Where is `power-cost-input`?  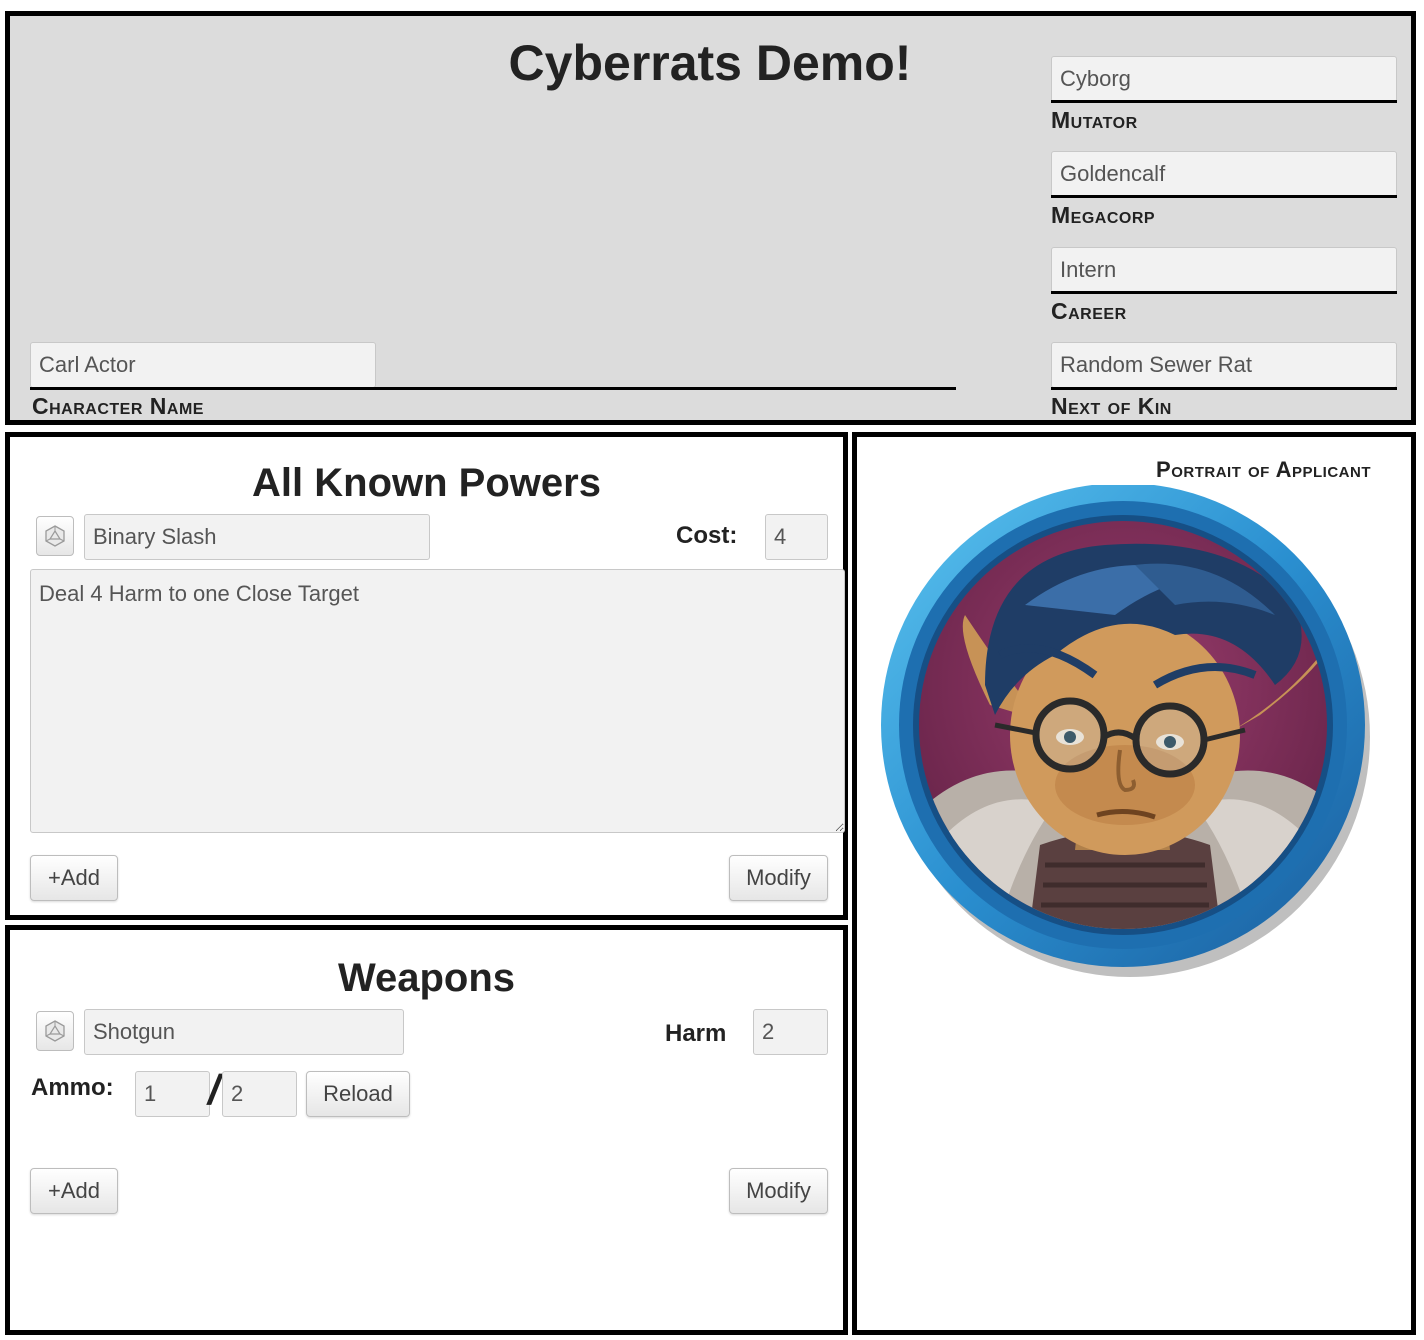 power-cost-input is located at coordinates (796, 537).